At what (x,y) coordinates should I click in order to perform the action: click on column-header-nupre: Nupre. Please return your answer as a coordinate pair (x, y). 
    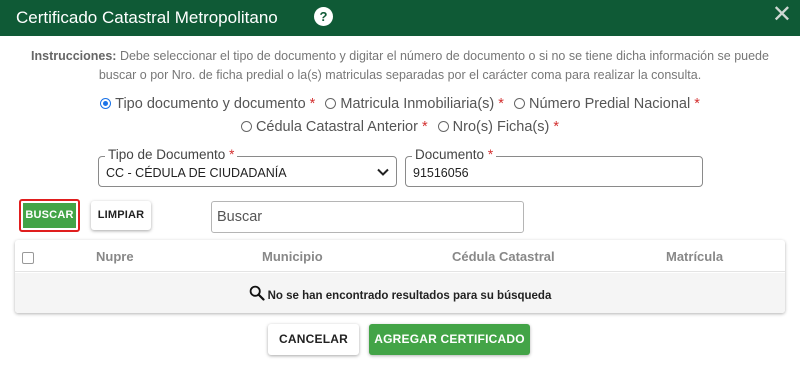
    Looking at the image, I should click on (115, 256).